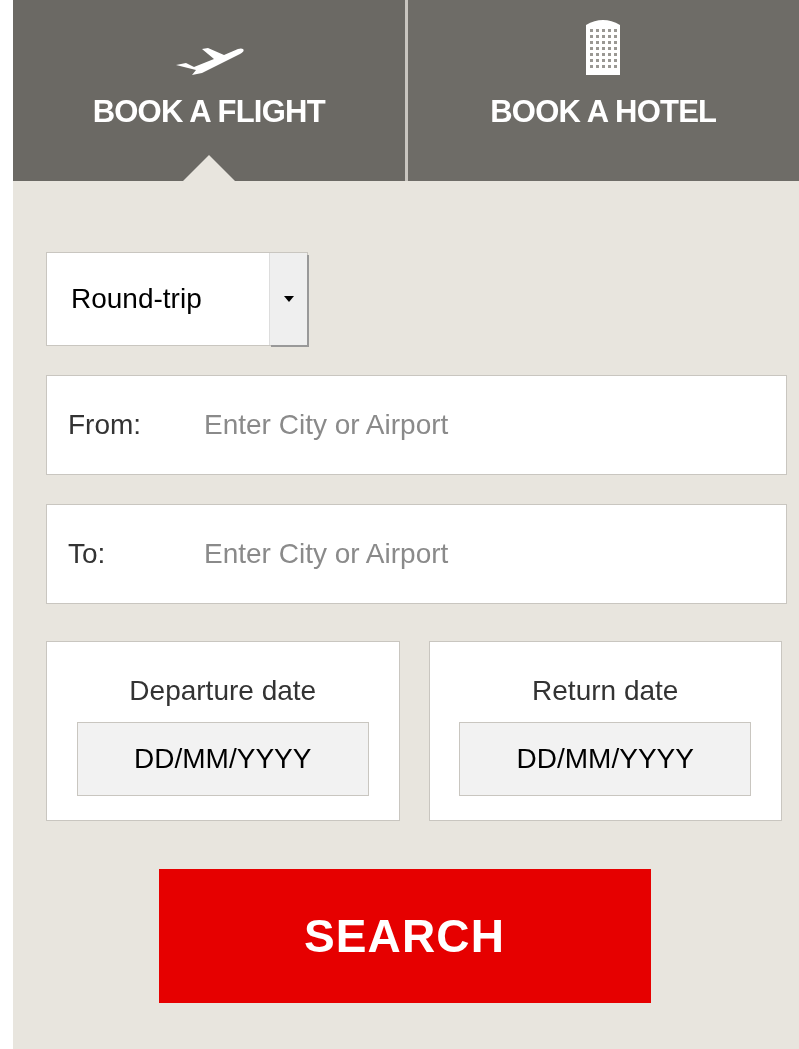 The image size is (799, 1049). Describe the element at coordinates (87, 554) in the screenshot. I see `field-label: To:` at that location.